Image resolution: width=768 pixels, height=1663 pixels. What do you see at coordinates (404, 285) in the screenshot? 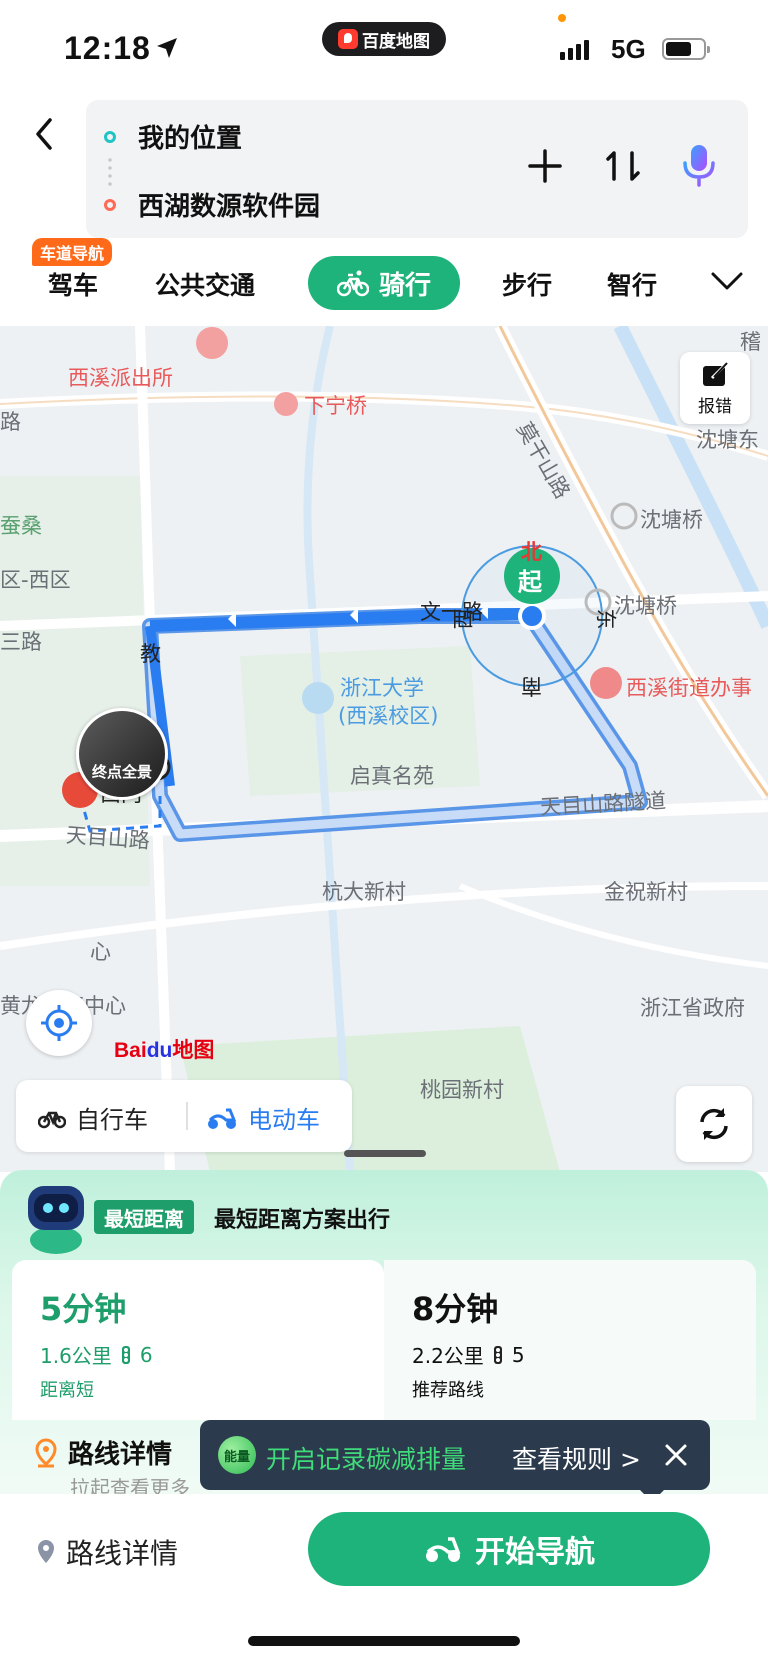
I see `tab-cycling-label: 骑行` at bounding box center [404, 285].